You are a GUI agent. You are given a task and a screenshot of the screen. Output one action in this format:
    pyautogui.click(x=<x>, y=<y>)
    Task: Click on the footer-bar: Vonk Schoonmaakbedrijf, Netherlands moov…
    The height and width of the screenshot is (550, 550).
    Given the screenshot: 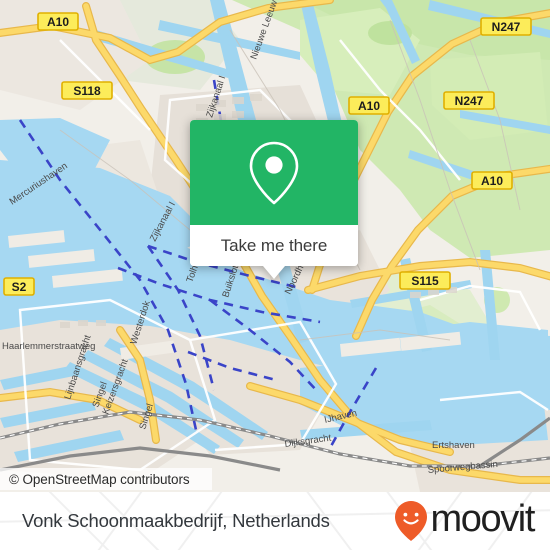 What is the action you would take?
    pyautogui.click(x=275, y=521)
    